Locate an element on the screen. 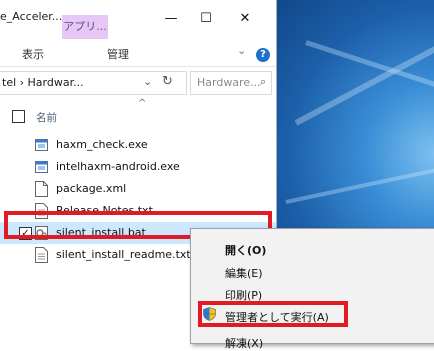 This screenshot has height=351, width=434. list-item: intelhaxm-android.exe is located at coordinates (138, 167).